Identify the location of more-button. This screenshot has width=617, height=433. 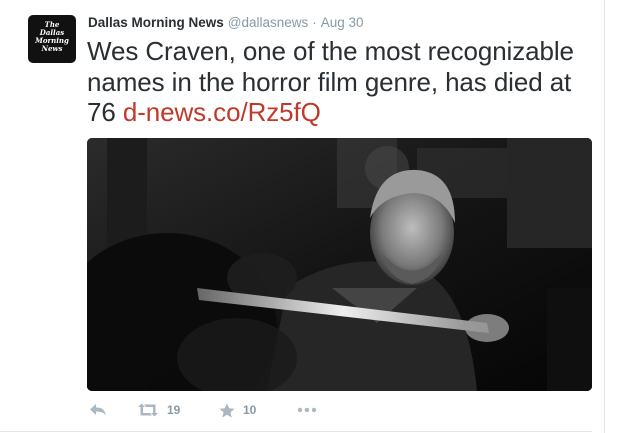
(307, 410).